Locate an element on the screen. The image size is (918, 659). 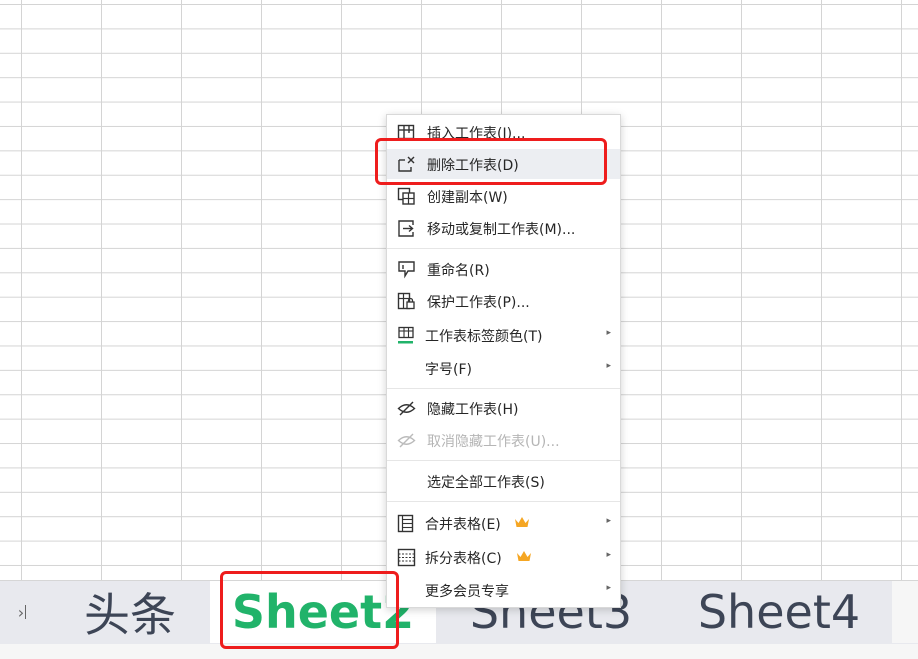
menu-item-label: 更多会员专享 is located at coordinates (467, 592).